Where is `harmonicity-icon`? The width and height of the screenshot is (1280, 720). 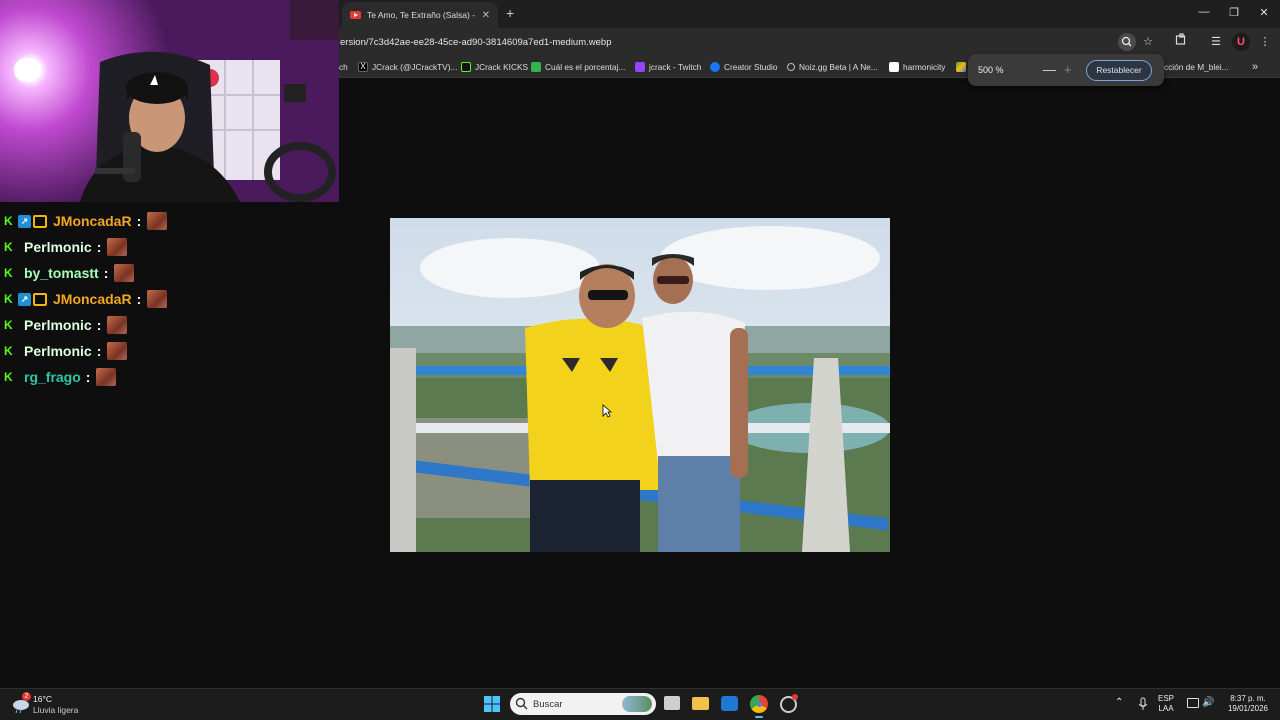
harmonicity-icon is located at coordinates (894, 67).